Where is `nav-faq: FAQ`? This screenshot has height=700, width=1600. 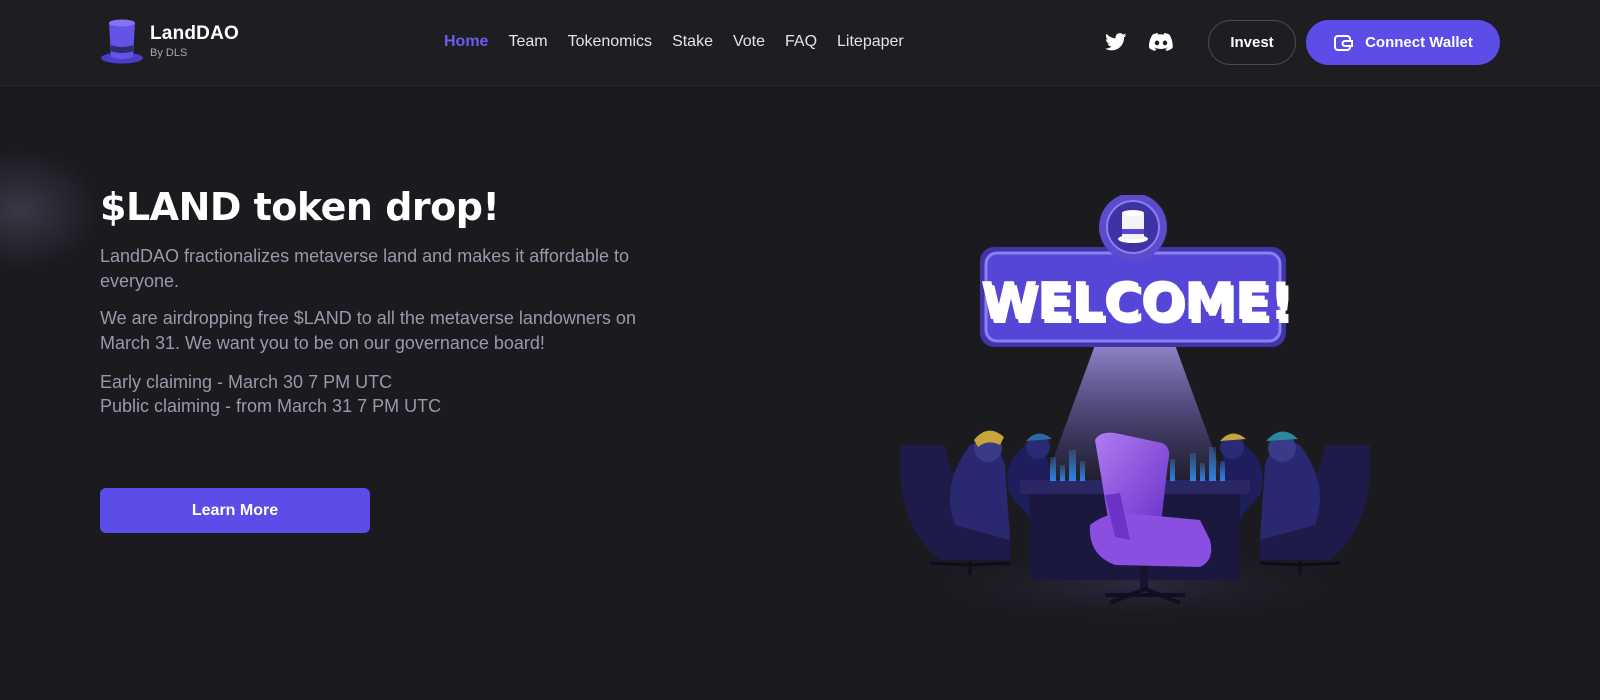
nav-faq: FAQ is located at coordinates (801, 42).